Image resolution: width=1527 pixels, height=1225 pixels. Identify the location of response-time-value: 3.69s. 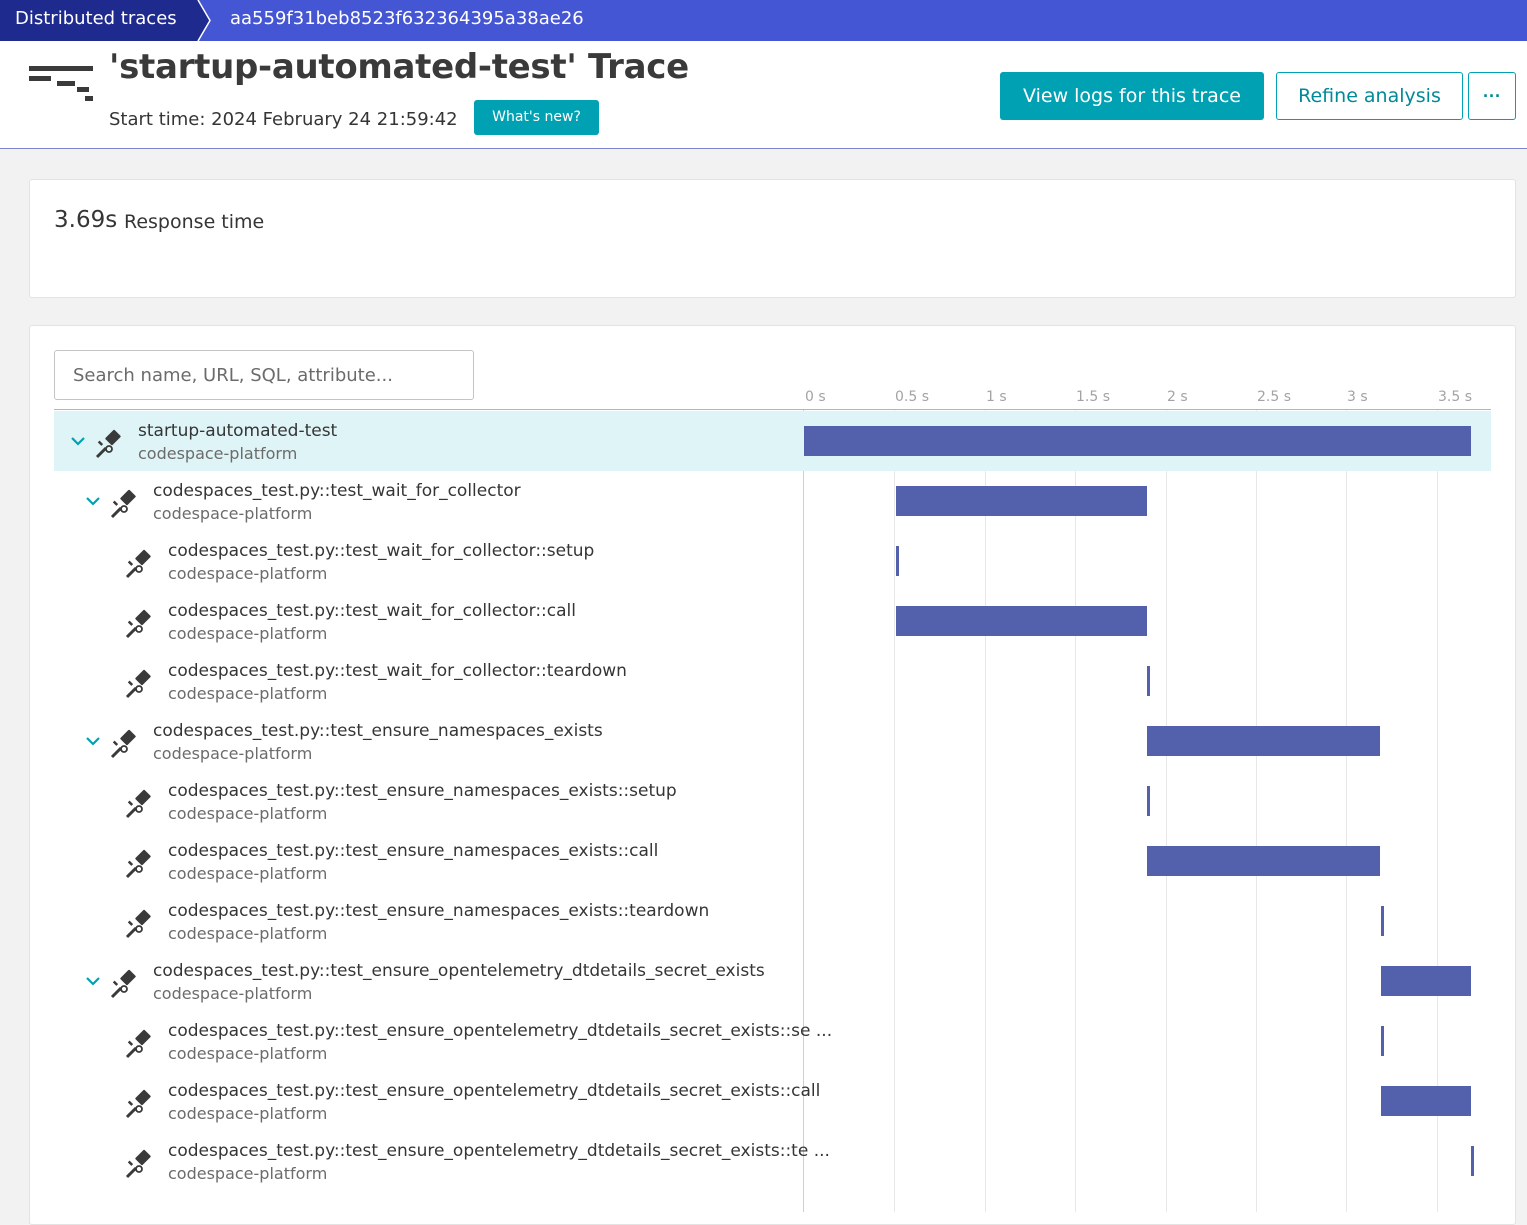
(86, 220).